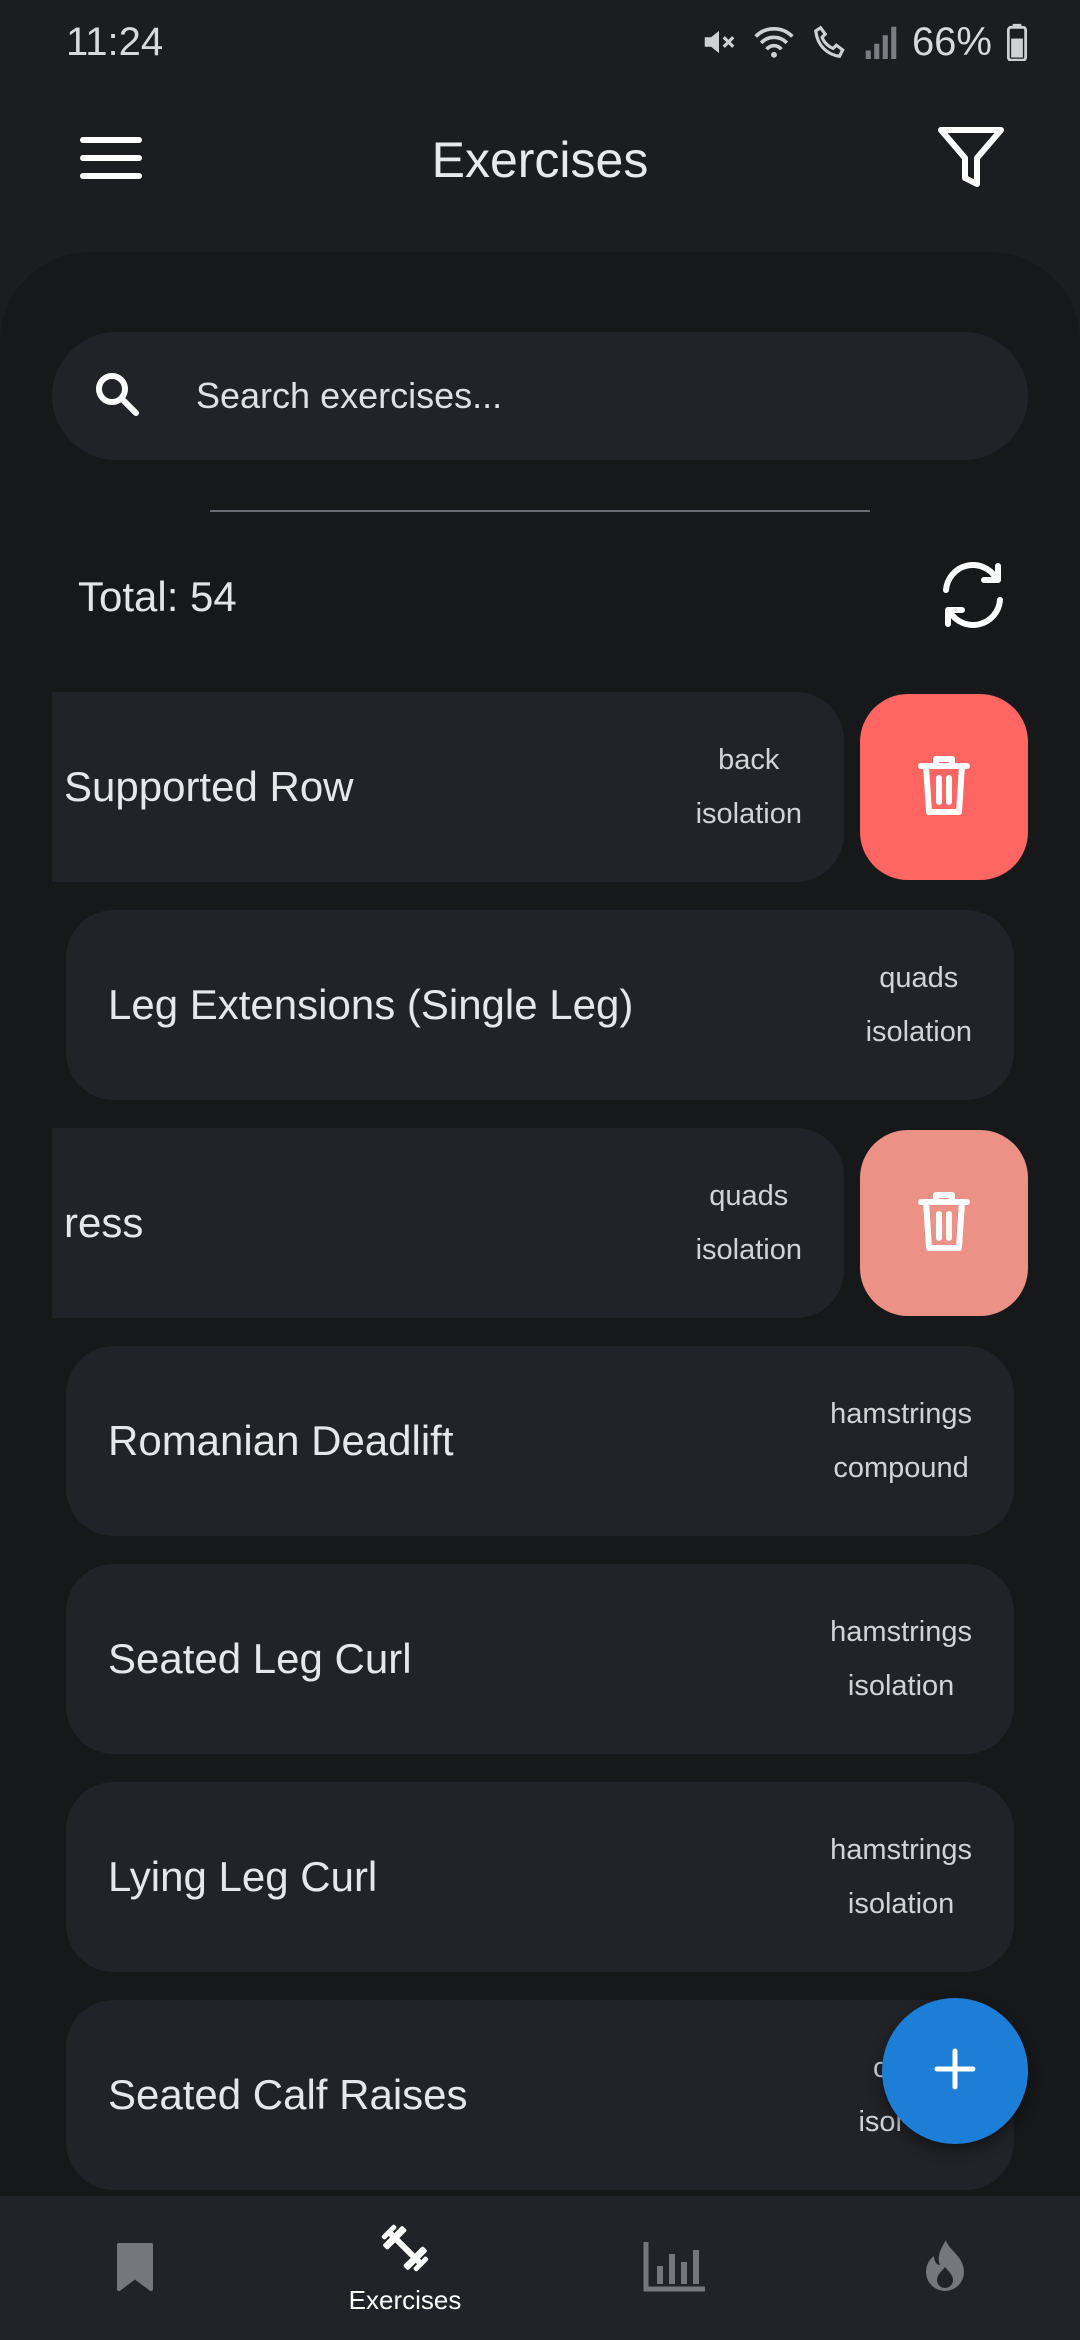 Image resolution: width=1080 pixels, height=2340 pixels. Describe the element at coordinates (157, 596) in the screenshot. I see `total-count: Total: 54` at that location.